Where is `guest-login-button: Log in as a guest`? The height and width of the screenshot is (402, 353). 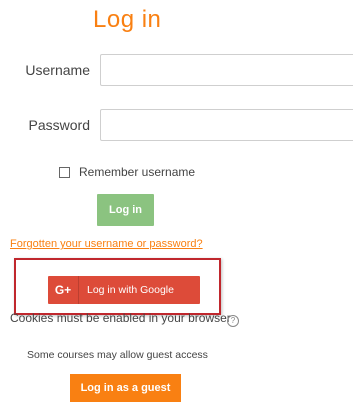
guest-login-button: Log in as a guest is located at coordinates (125, 388).